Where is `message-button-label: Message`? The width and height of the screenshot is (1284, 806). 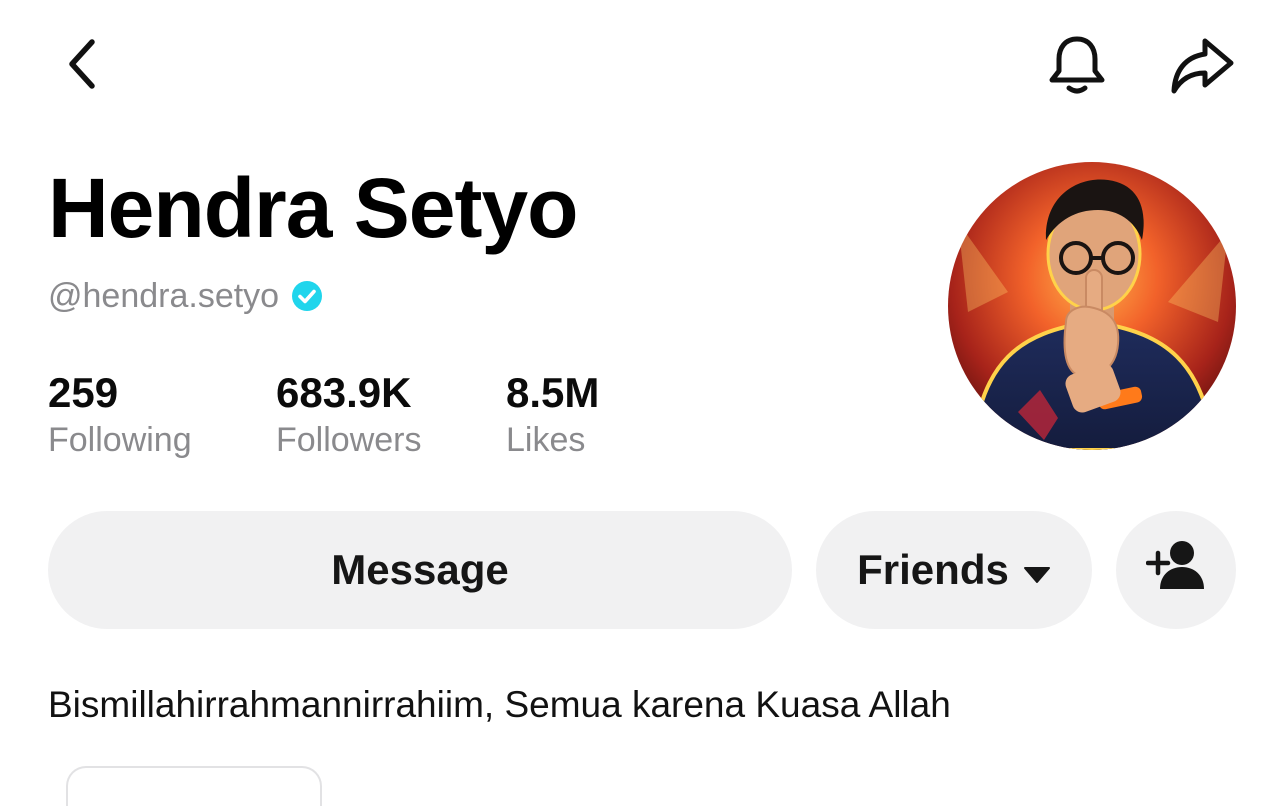
message-button-label: Message is located at coordinates (420, 569).